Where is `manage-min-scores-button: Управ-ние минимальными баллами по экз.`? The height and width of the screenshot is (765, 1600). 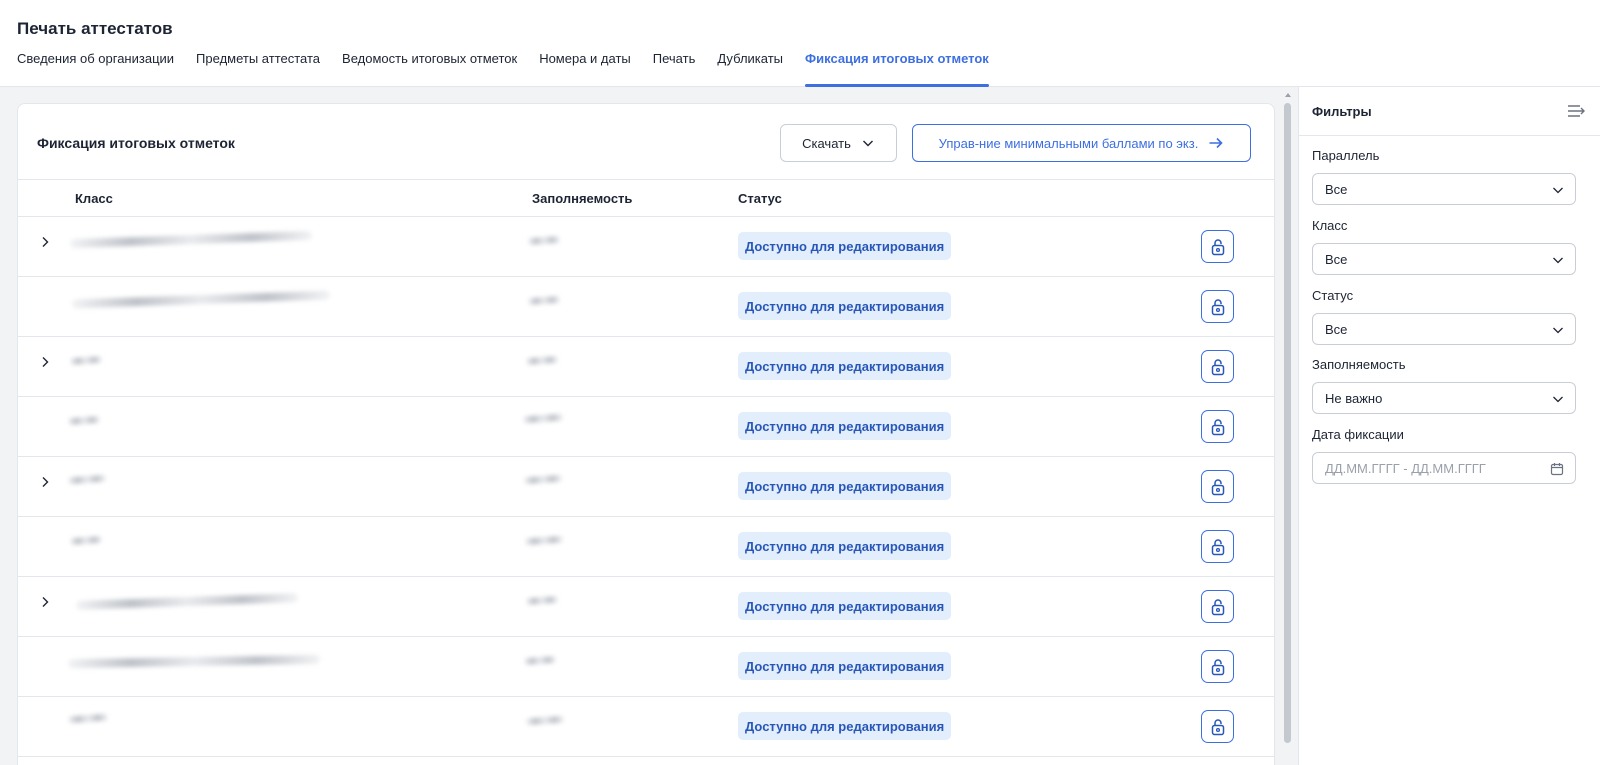 manage-min-scores-button: Управ-ние минимальными баллами по экз. is located at coordinates (1081, 143).